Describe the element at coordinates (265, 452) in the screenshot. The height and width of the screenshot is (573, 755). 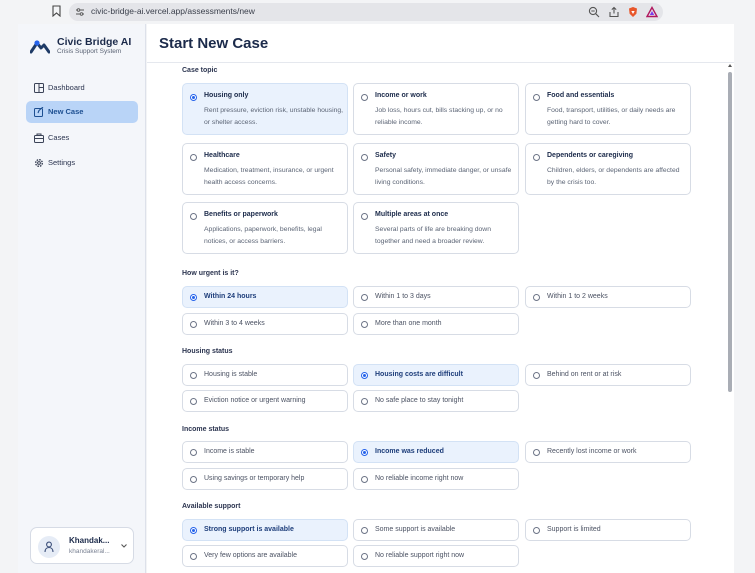
I see `option-income-stable: Income is stable` at that location.